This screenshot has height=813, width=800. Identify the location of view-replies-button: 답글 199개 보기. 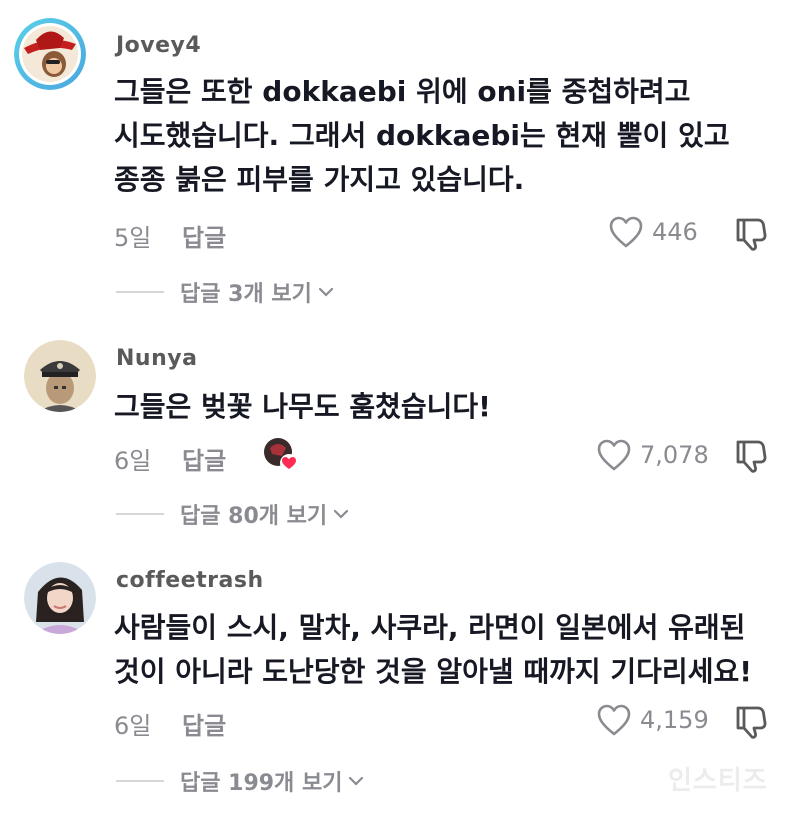
(240, 781).